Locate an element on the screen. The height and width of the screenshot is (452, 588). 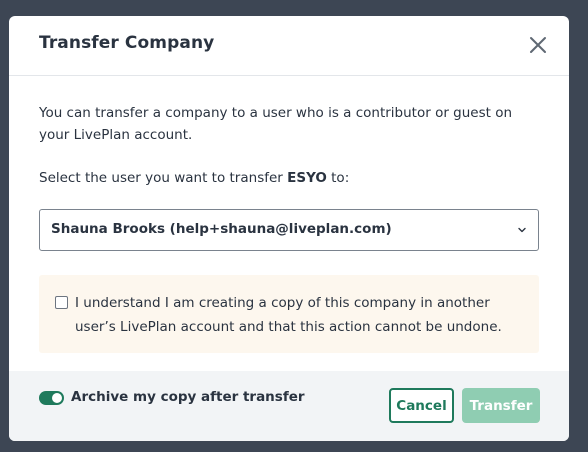
archive-toggle-label: Archive my copy after transfer is located at coordinates (188, 397).